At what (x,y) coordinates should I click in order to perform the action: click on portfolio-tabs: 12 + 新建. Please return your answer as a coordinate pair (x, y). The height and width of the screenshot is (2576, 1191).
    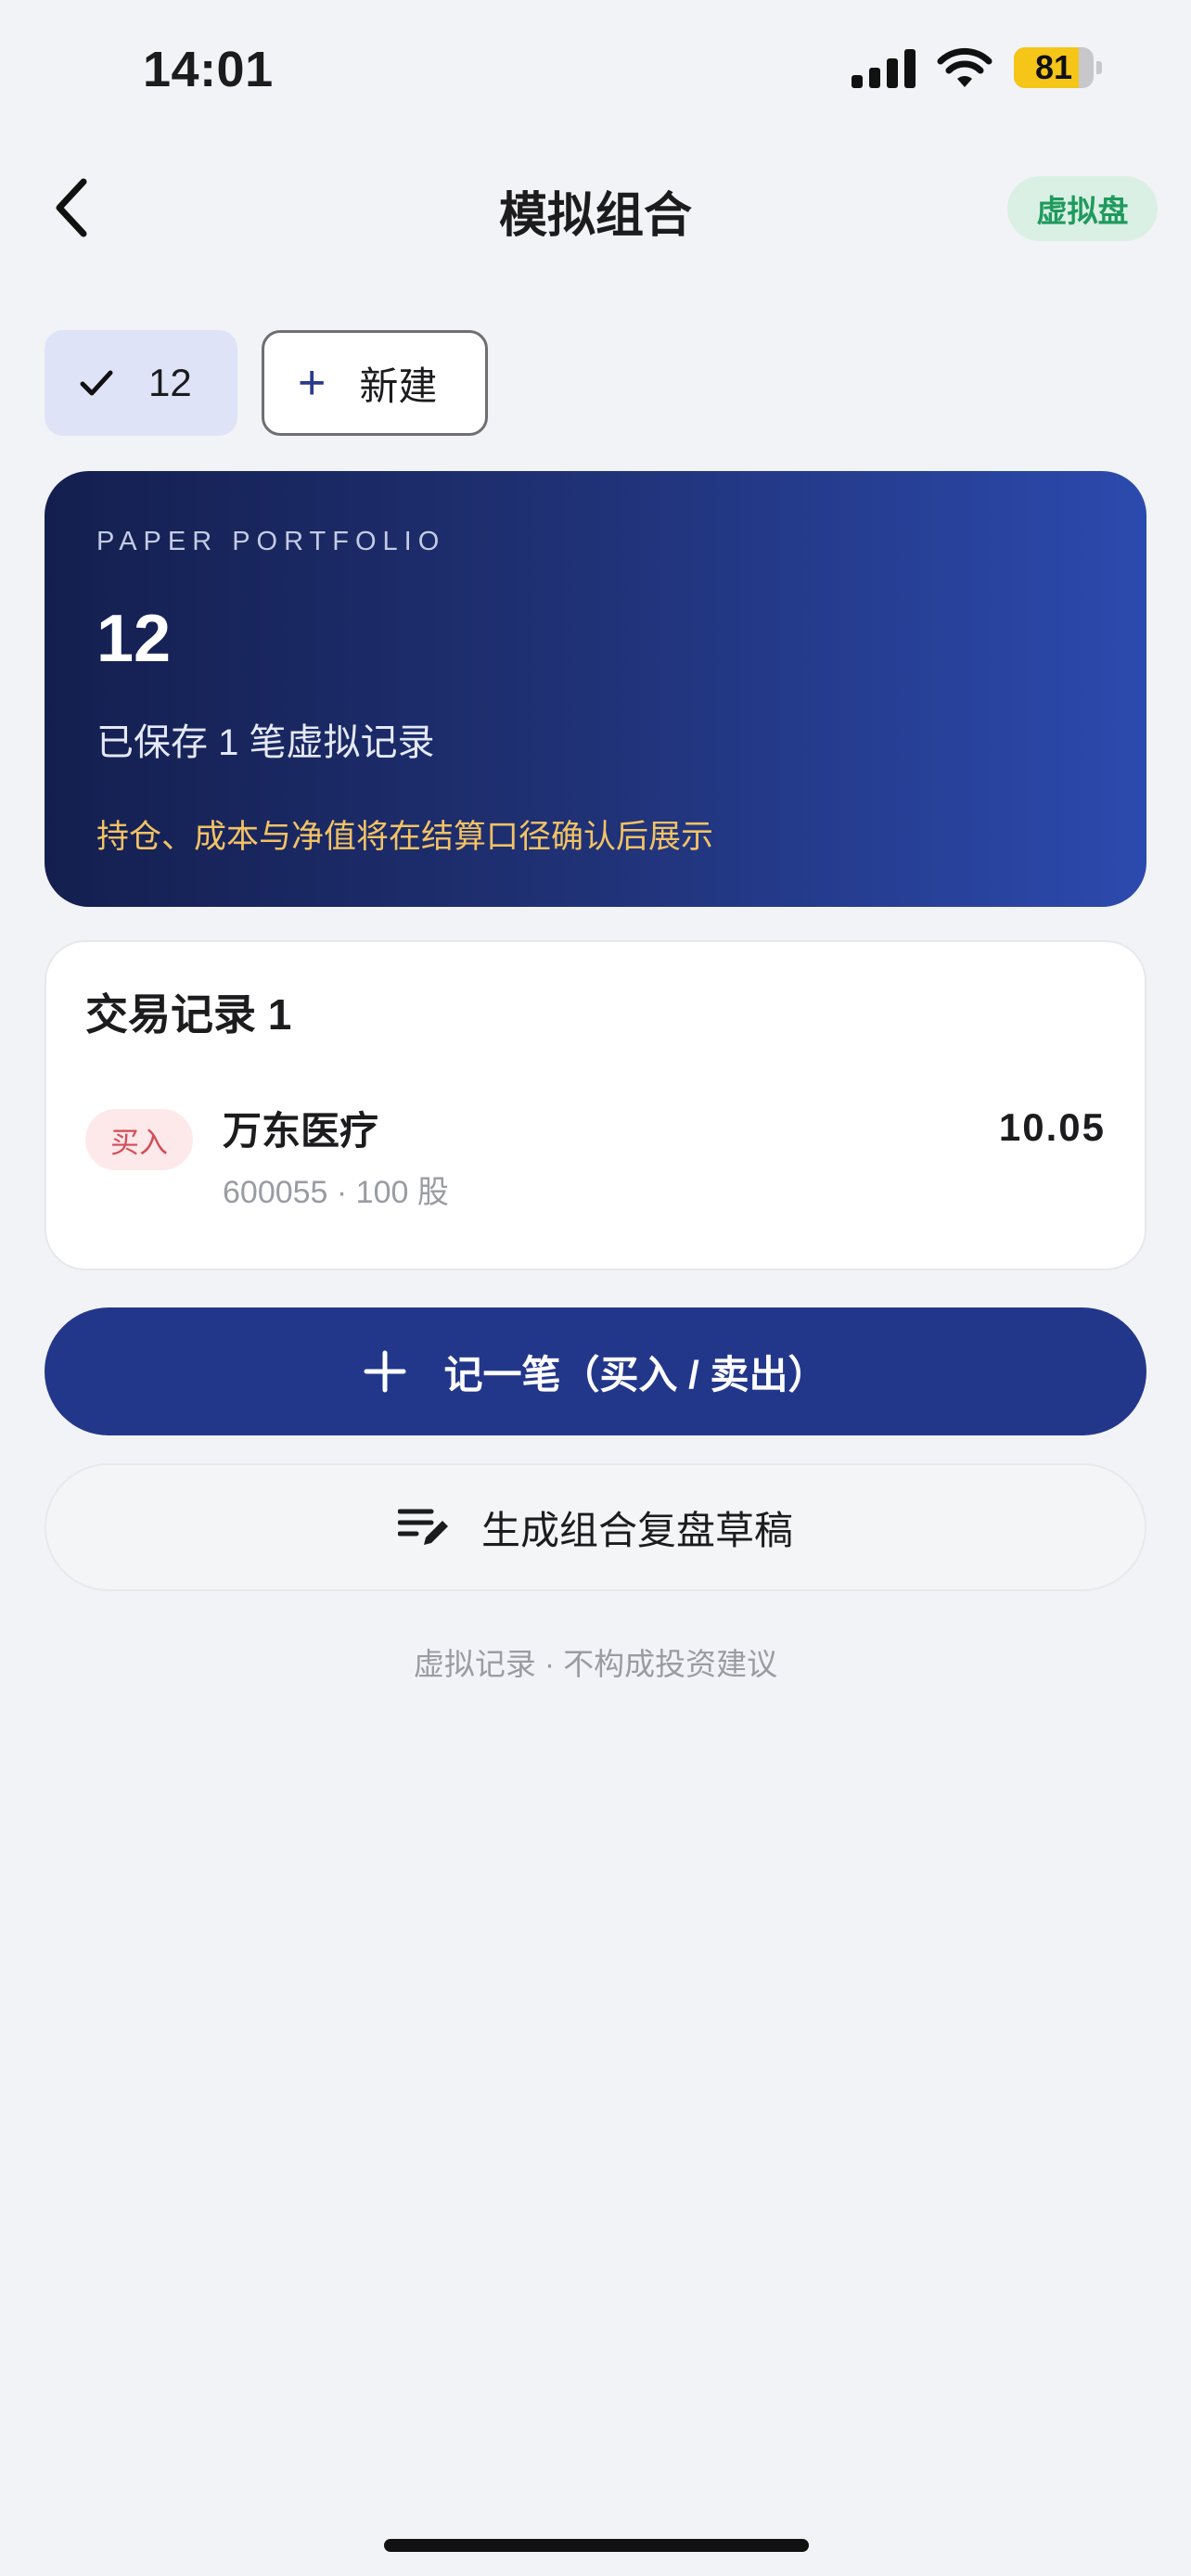
    Looking at the image, I should click on (266, 383).